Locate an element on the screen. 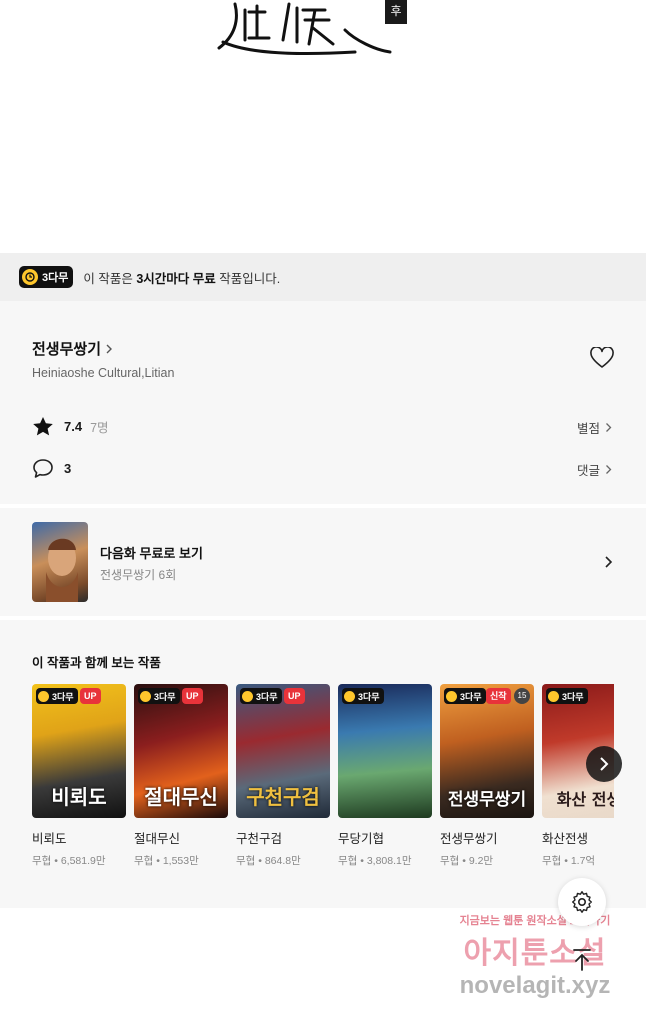 The height and width of the screenshot is (1024, 646). recommendation-heading: 이 작품과 함께 보는 작품 is located at coordinates (96, 663).